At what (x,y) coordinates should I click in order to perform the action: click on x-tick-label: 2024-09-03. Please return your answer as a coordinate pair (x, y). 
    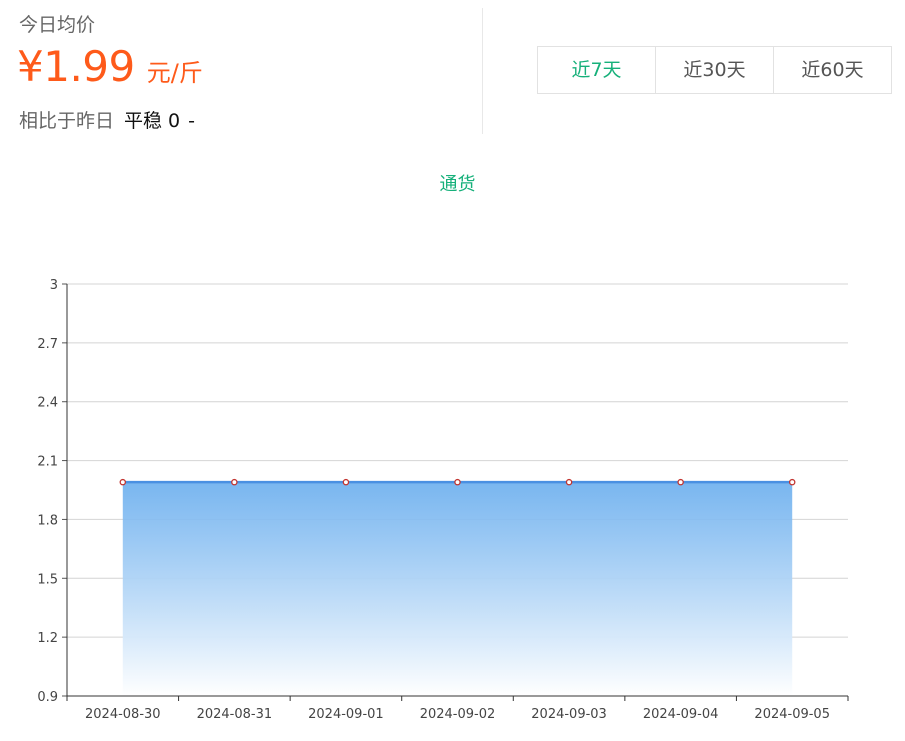
    Looking at the image, I should click on (569, 714).